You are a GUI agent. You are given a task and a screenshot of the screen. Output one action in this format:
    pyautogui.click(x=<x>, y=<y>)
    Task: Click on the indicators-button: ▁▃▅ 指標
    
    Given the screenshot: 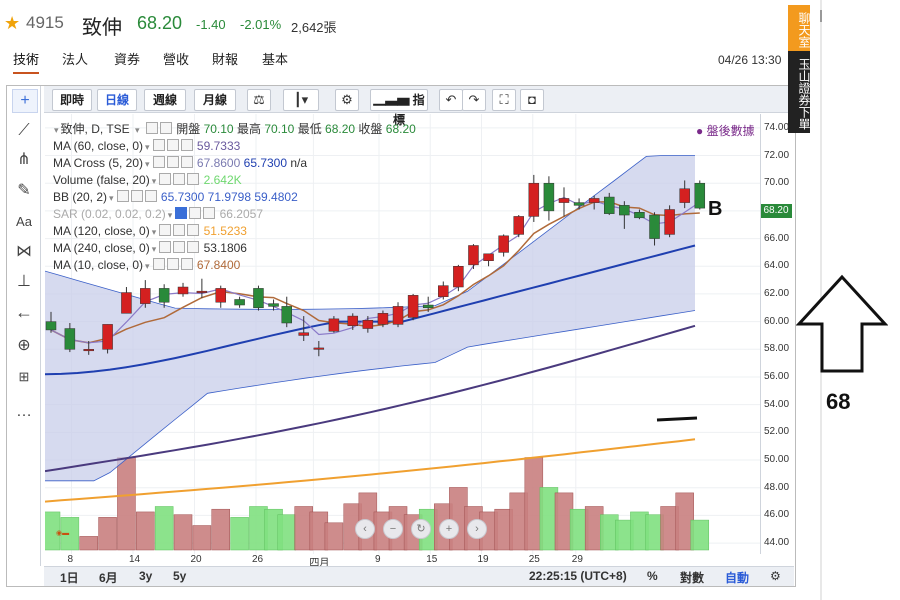 What is the action you would take?
    pyautogui.click(x=399, y=108)
    